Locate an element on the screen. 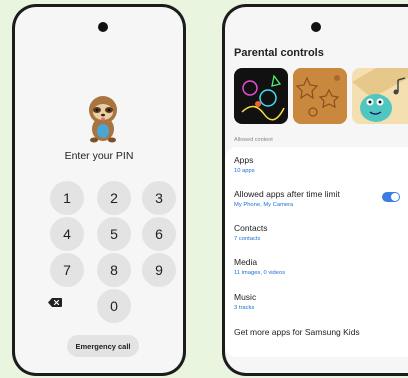 This screenshot has height=378, width=408. cartoon-drawing-thumbnail is located at coordinates (380, 96).